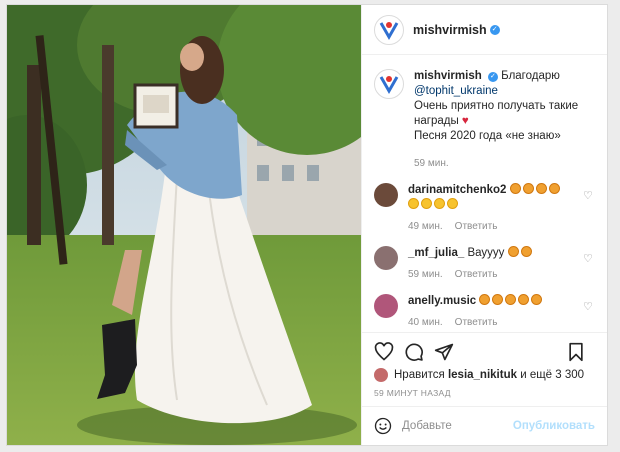 The image size is (620, 452). I want to click on add-comment-bar: Добавьте Опубликовать, so click(484, 425).